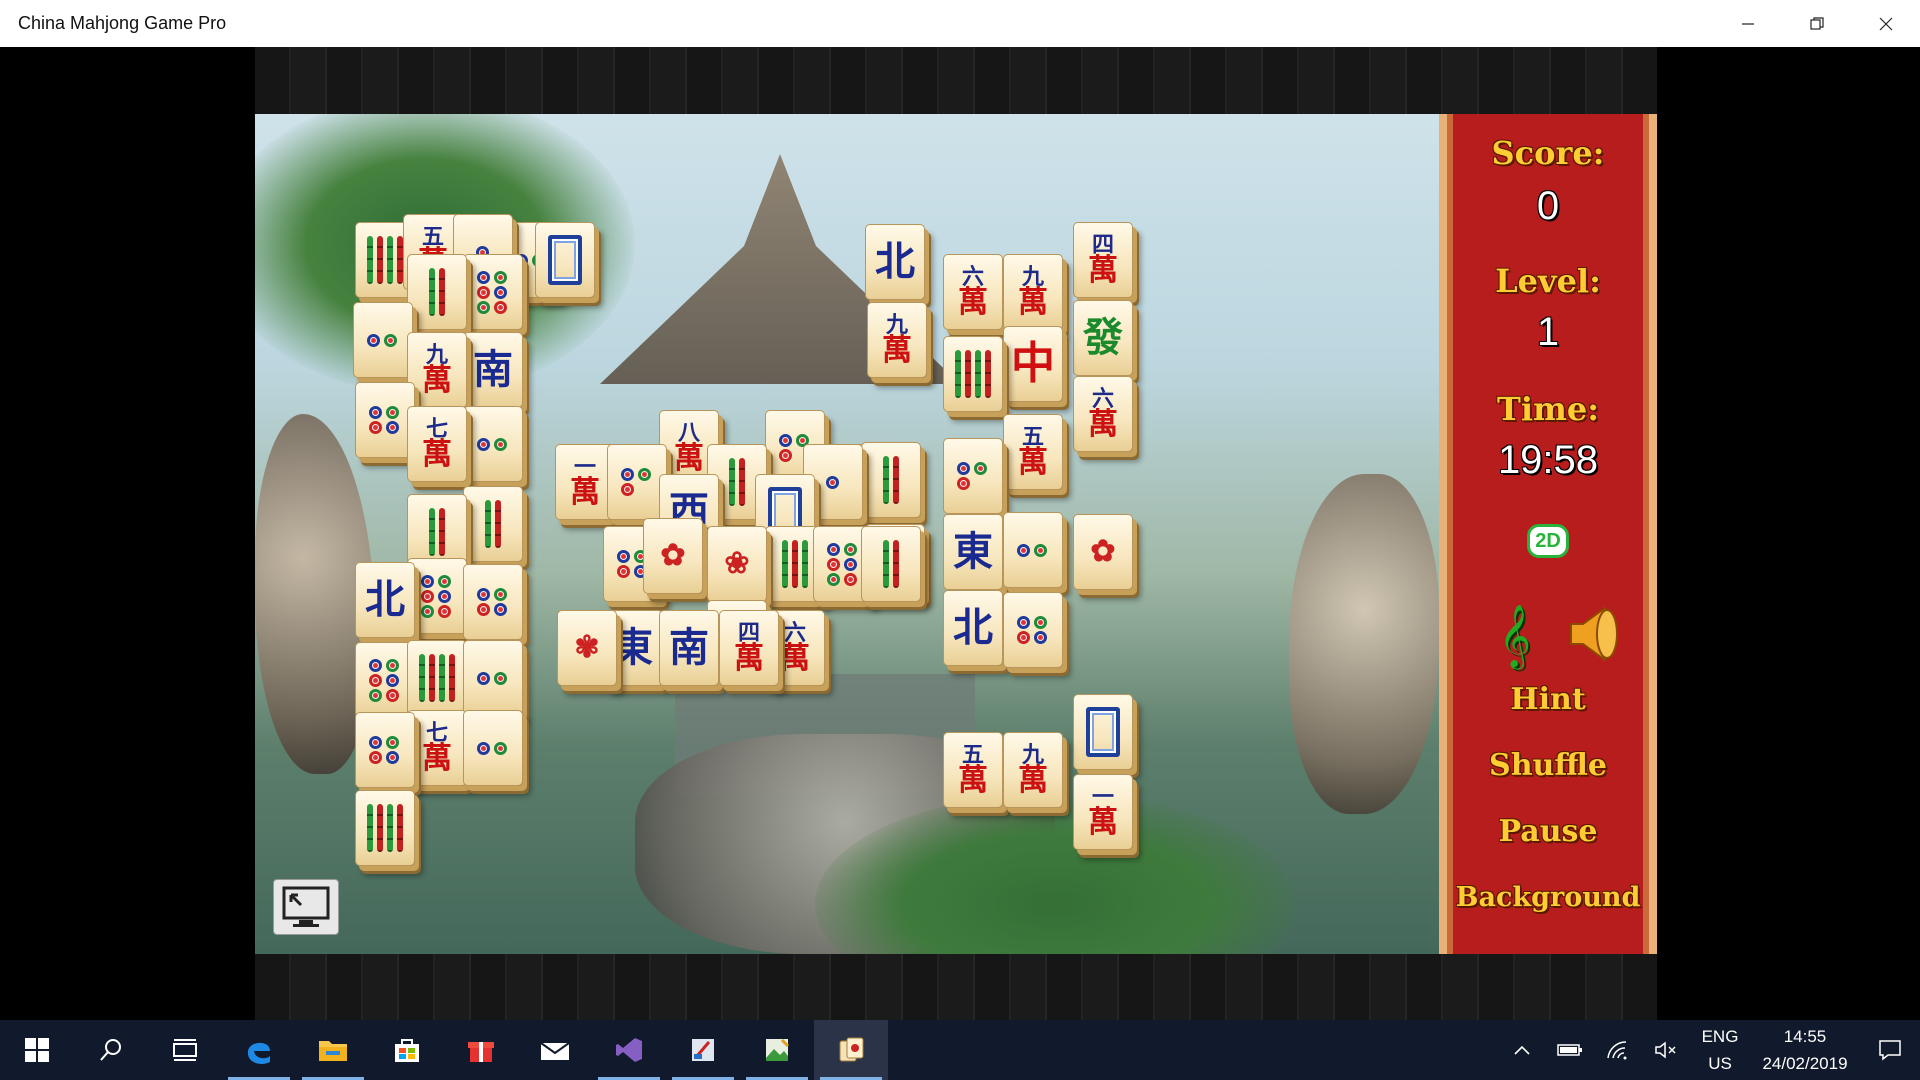  What do you see at coordinates (185, 1050) in the screenshot?
I see `task-view-button` at bounding box center [185, 1050].